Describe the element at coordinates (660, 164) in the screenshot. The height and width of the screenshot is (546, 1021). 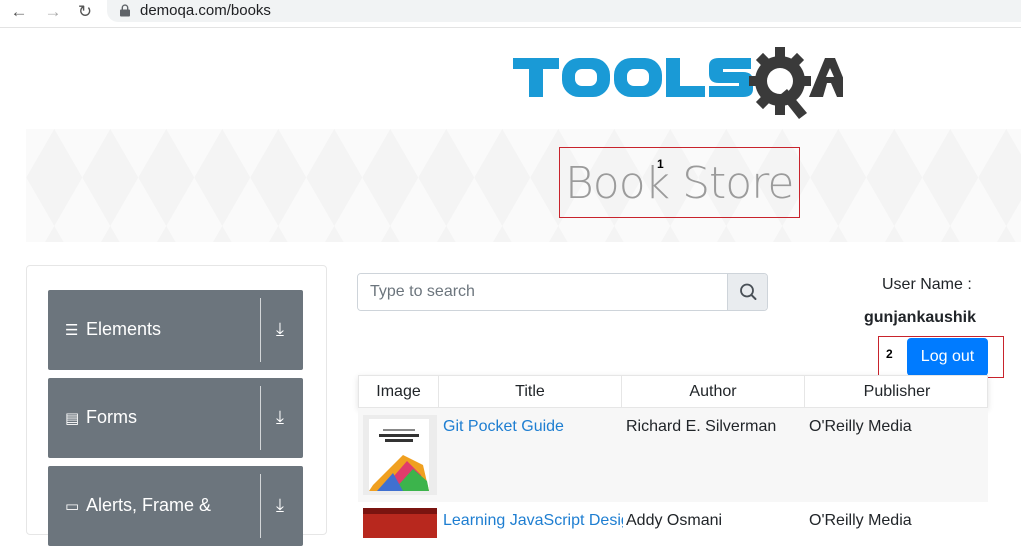
I see `annotation-number-1: 1` at that location.